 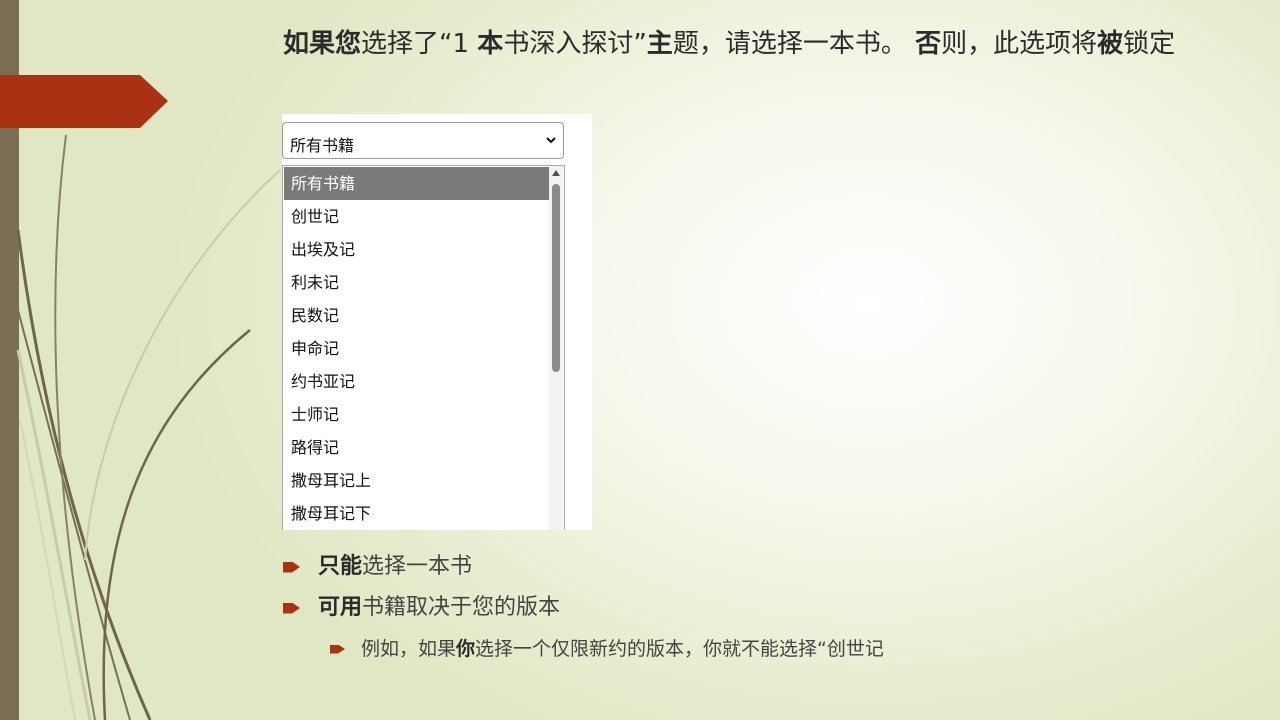 What do you see at coordinates (1019, 44) in the screenshot?
I see `heading-text-8: 则，此选项将` at bounding box center [1019, 44].